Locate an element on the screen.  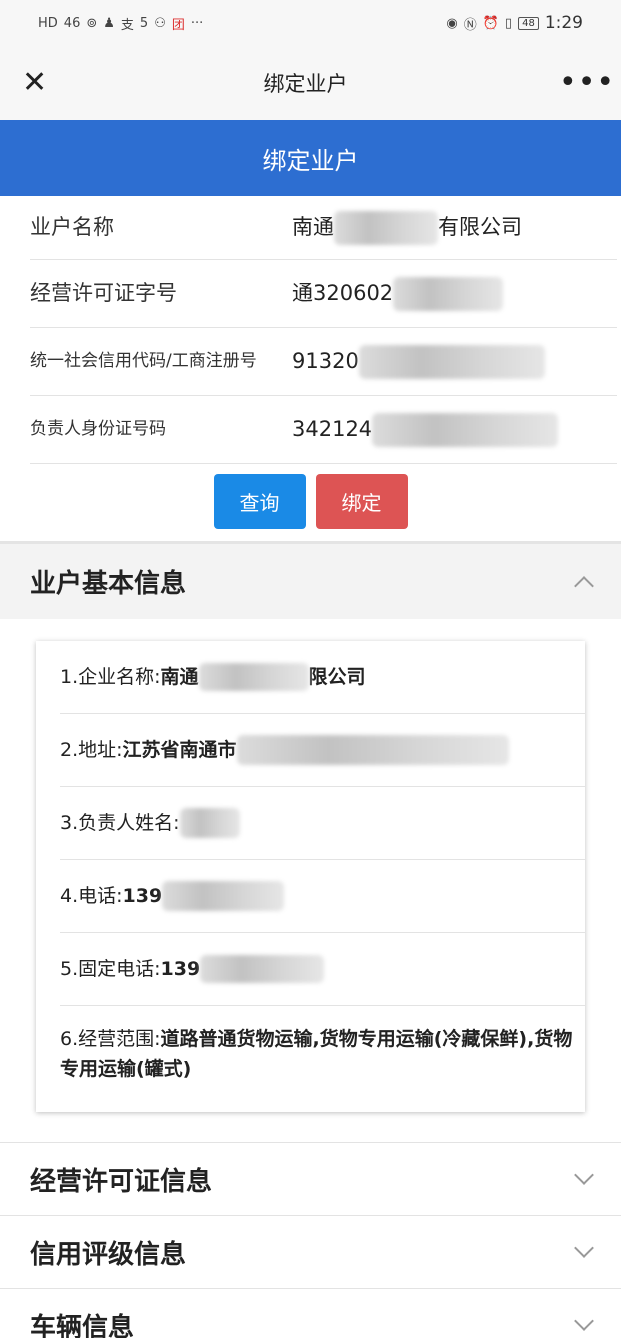
bind-button: 绑定 is located at coordinates (361, 501).